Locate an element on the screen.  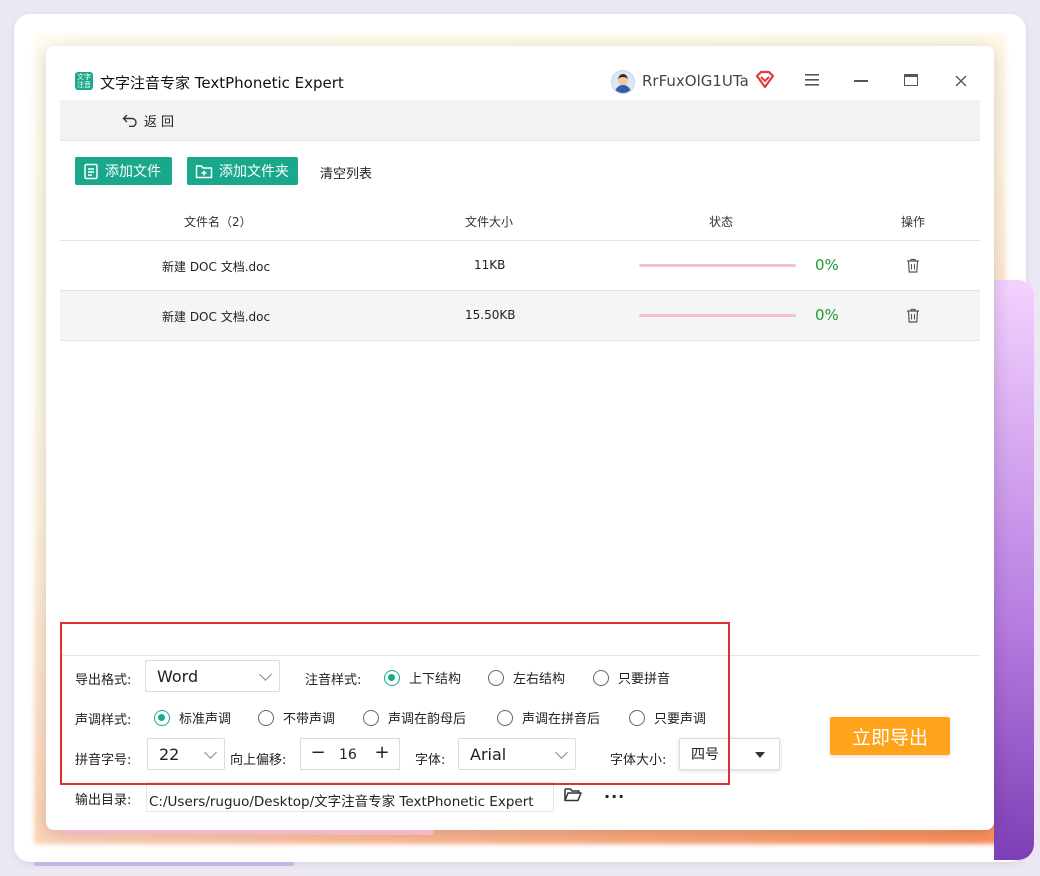
add-file-button: 添加文件 is located at coordinates (123, 171).